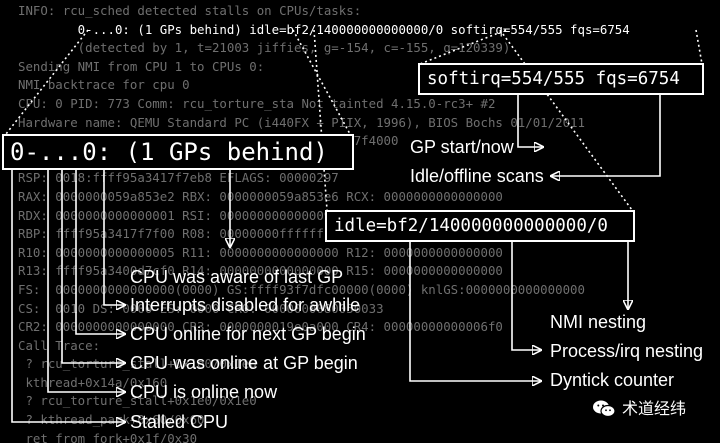 This screenshot has height=443, width=720. I want to click on label-online-at-gp: CPU was online at GP begin, so click(244, 363).